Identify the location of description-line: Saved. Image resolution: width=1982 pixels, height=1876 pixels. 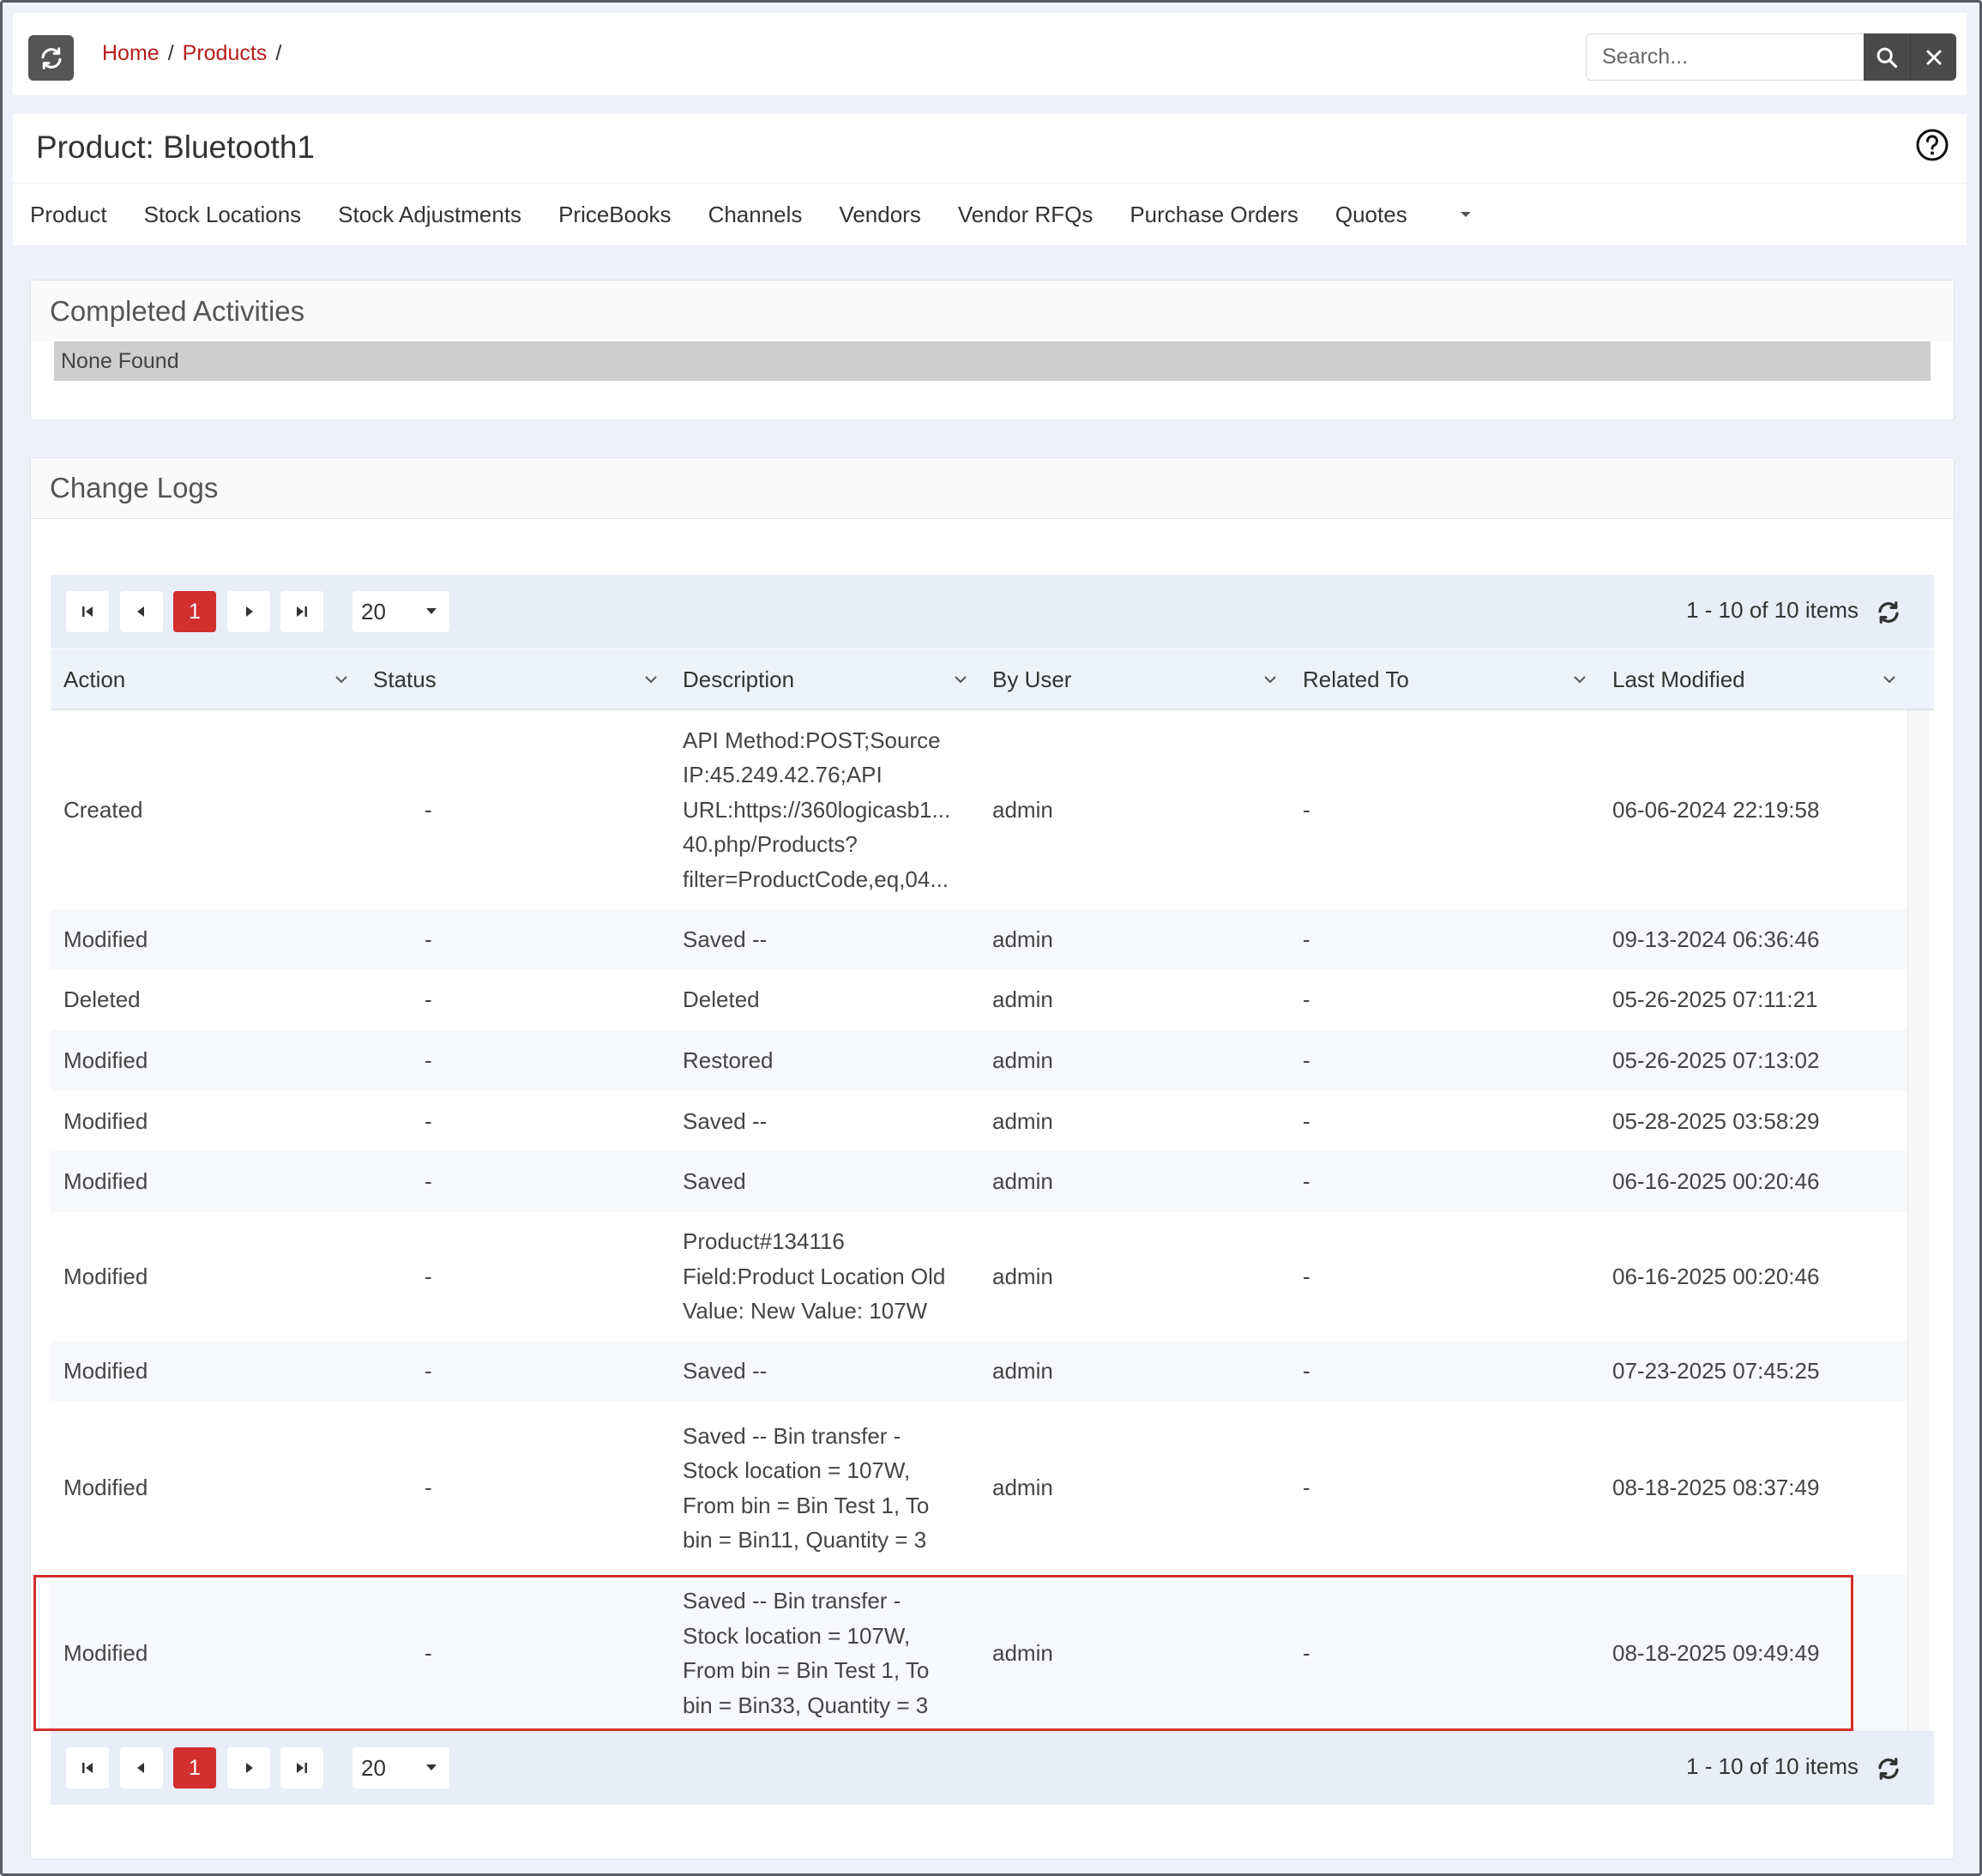
(714, 1181).